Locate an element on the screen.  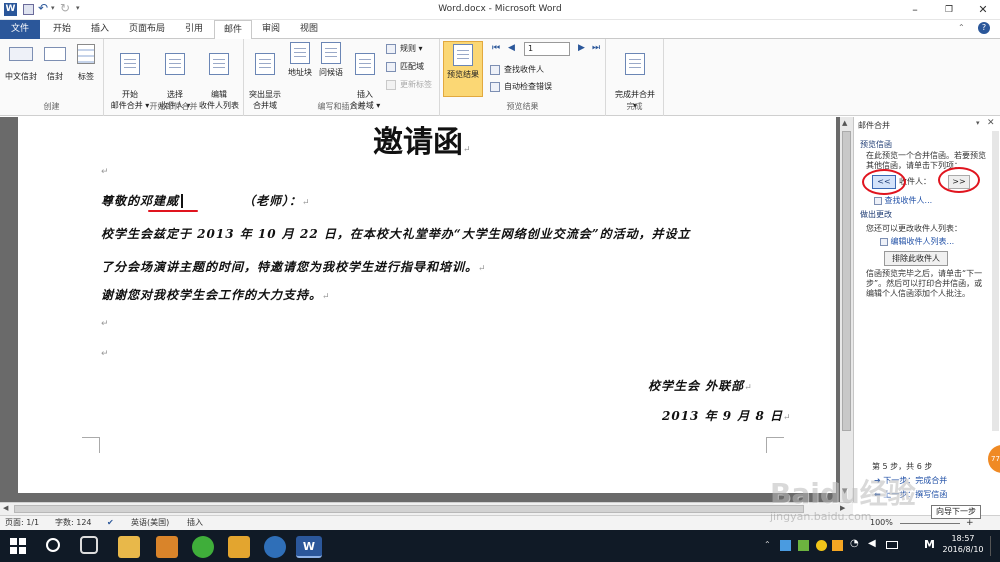
notifications-icon is located at coordinates (994, 546).